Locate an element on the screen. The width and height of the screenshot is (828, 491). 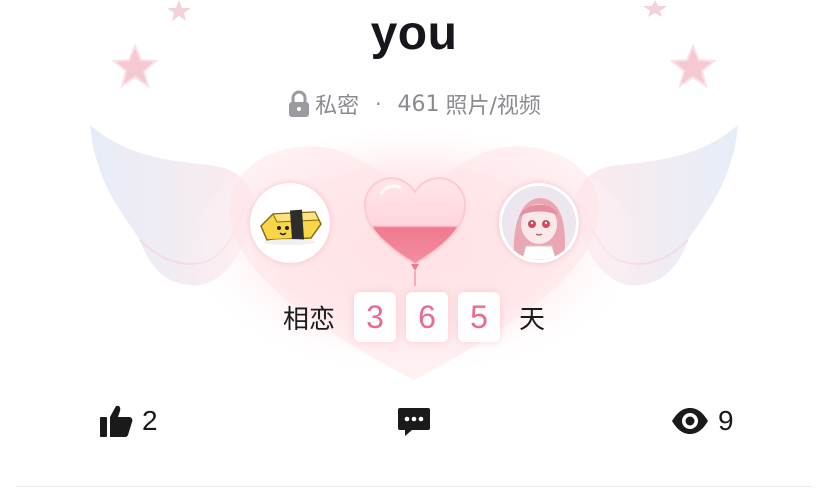
comment-button is located at coordinates (414, 421).